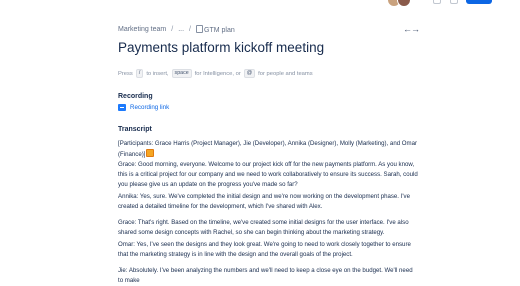 Image resolution: width=520 pixels, height=286 pixels. I want to click on hint-text: to insert,, so click(157, 73).